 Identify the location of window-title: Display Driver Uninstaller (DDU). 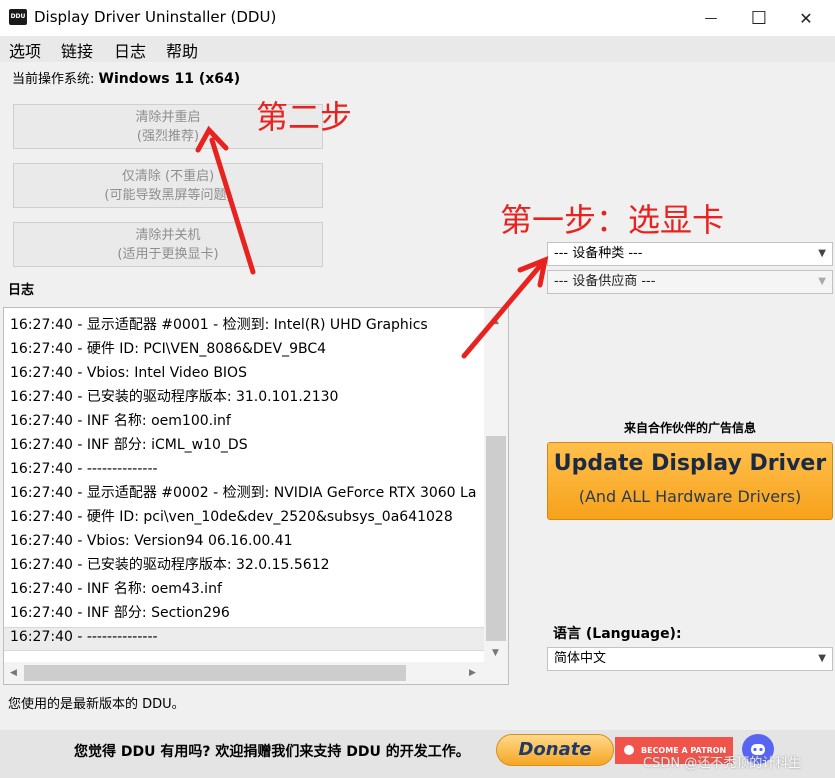
(155, 17).